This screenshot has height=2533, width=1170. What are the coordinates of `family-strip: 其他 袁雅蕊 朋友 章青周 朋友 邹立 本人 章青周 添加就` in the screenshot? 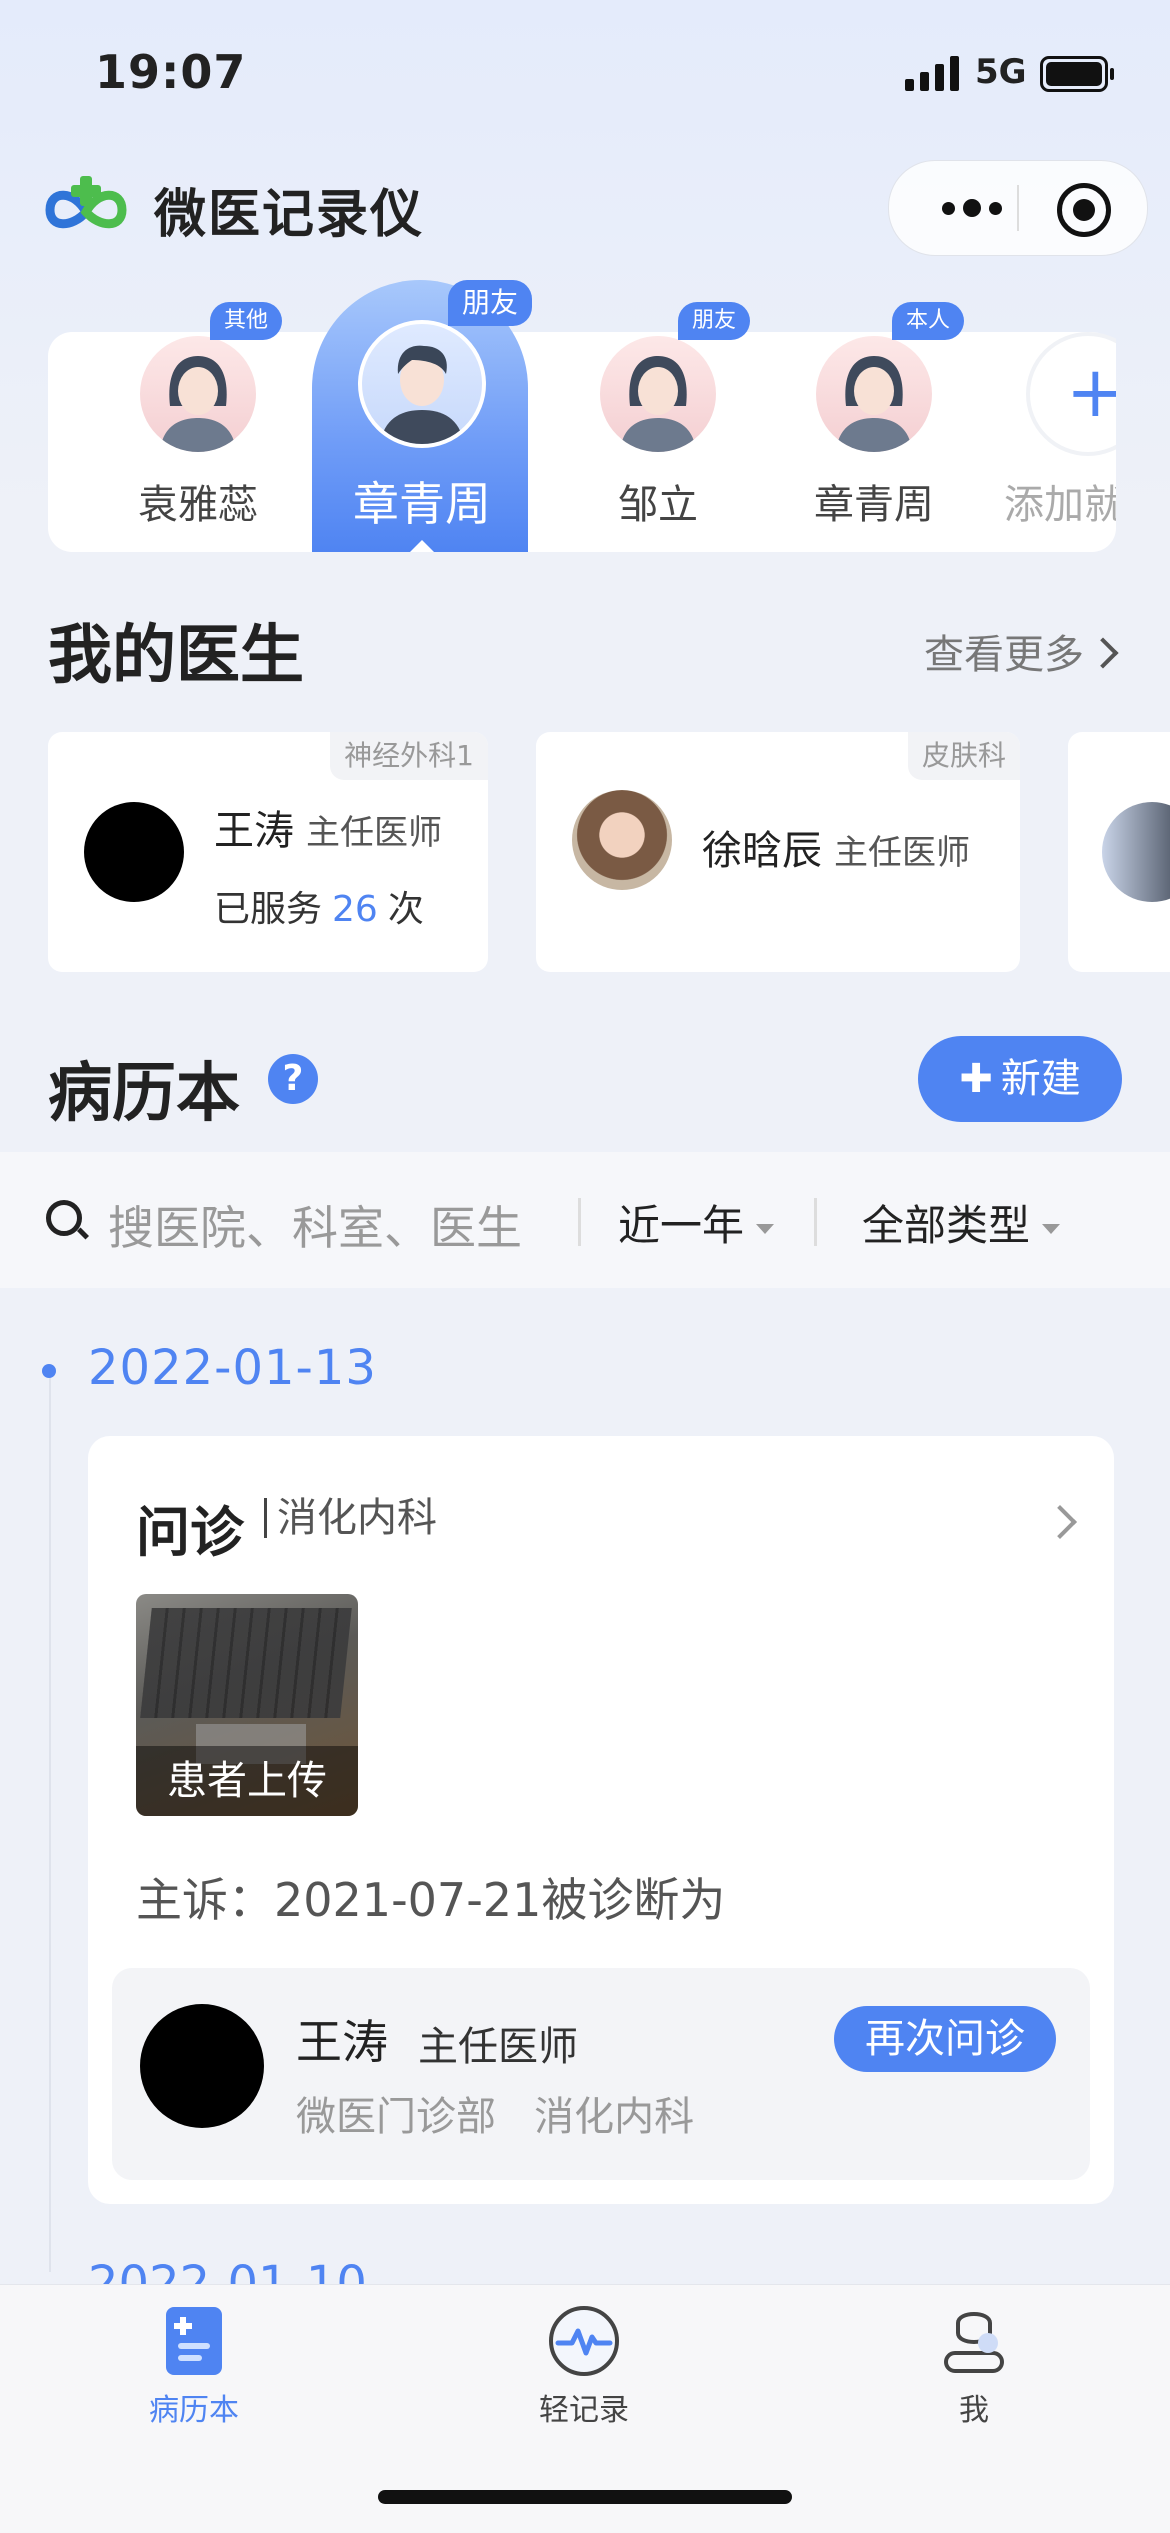 It's located at (582, 416).